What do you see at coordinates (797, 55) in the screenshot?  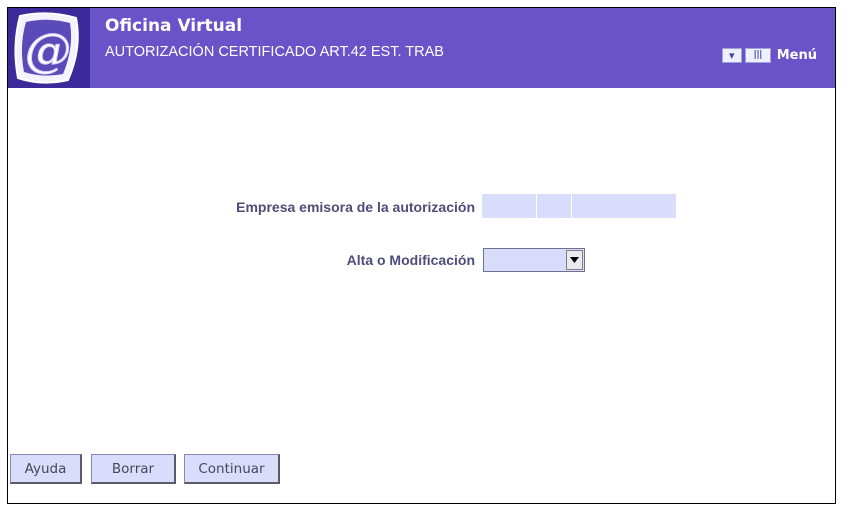 I see `menu-label: Menú` at bounding box center [797, 55].